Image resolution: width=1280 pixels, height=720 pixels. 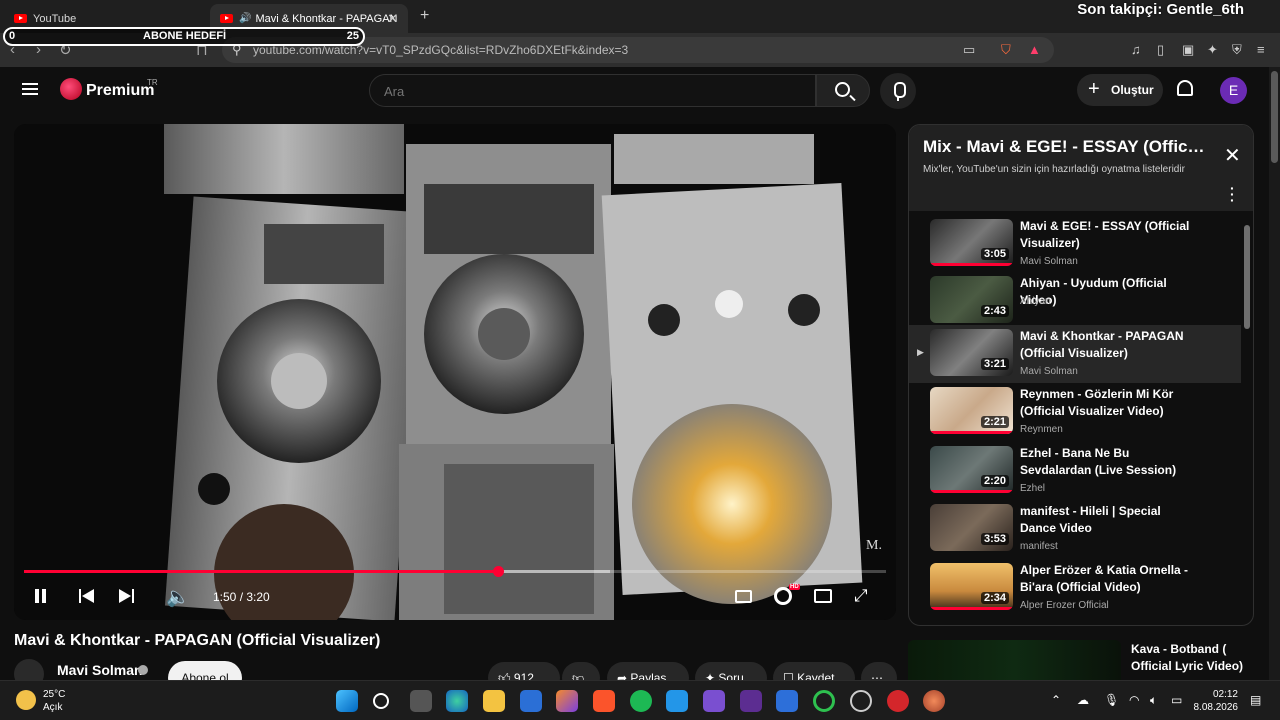 I want to click on m365-icon, so click(x=567, y=701).